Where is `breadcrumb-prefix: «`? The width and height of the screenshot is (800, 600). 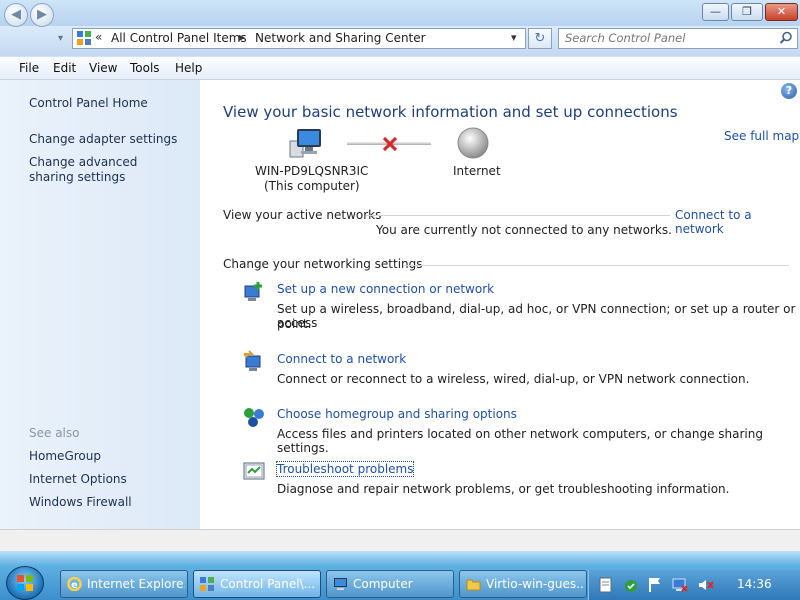 breadcrumb-prefix: « is located at coordinates (98, 37).